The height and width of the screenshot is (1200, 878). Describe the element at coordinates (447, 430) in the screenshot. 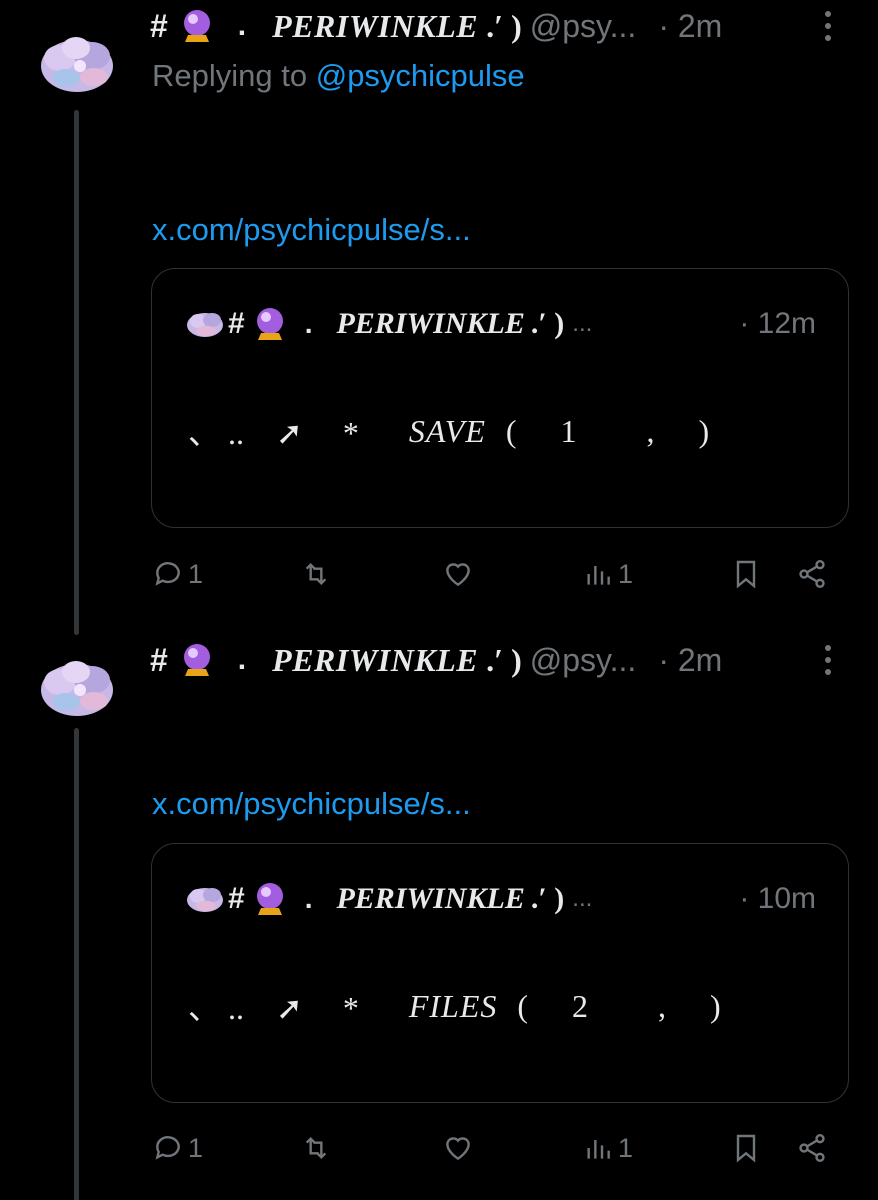

I see `quote-keyword: SAVE` at that location.